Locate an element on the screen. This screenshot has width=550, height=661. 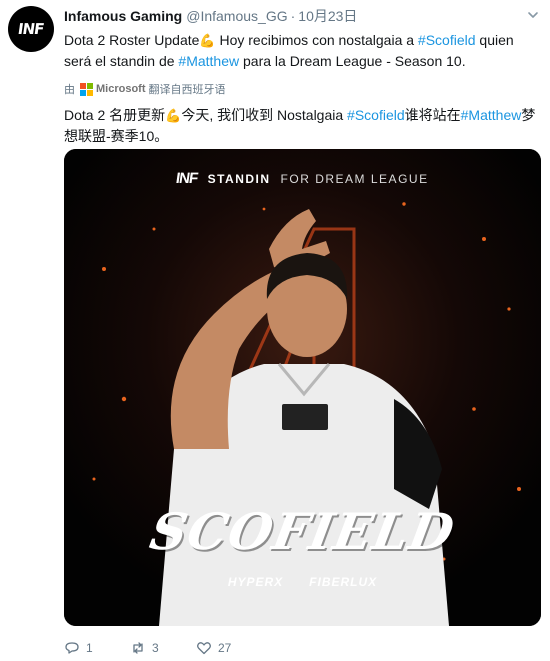
account-handle: @Infamous_GG is located at coordinates (236, 16).